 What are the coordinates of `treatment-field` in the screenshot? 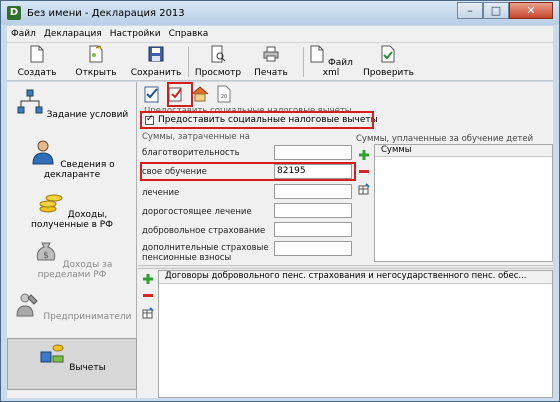 It's located at (313, 191).